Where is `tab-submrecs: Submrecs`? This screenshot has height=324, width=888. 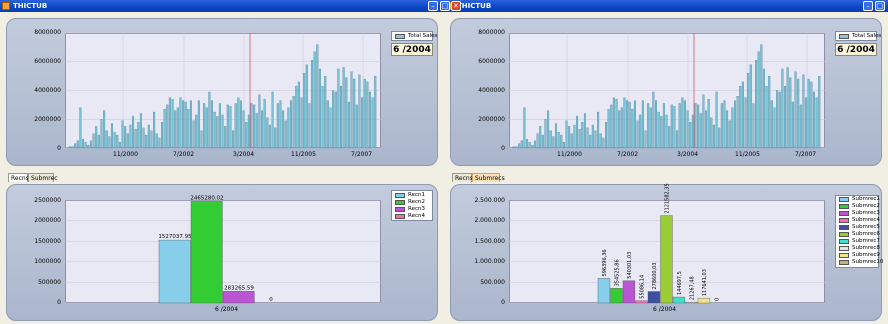 tab-submrecs: Submrecs is located at coordinates (488, 177).